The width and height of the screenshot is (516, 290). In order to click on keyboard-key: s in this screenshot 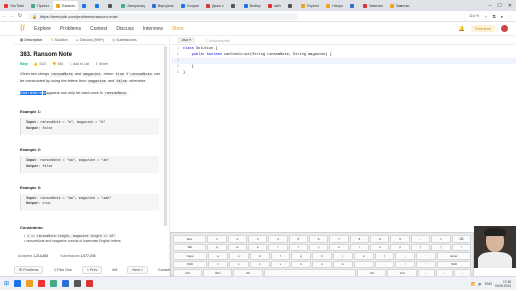, I will do `click(238, 256)`.